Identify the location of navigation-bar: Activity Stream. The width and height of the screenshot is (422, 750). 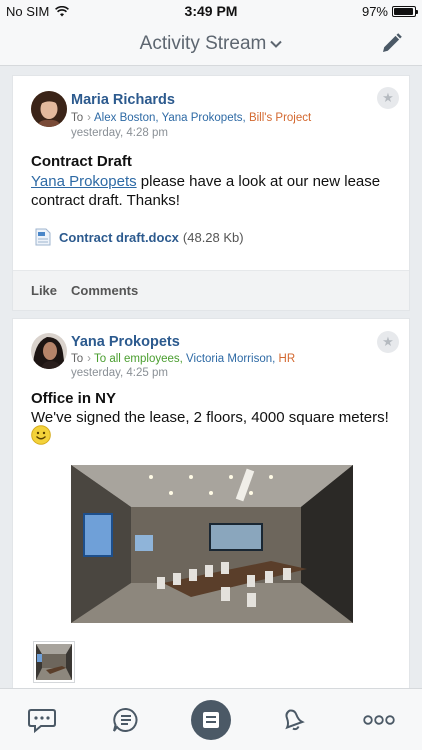
(211, 44).